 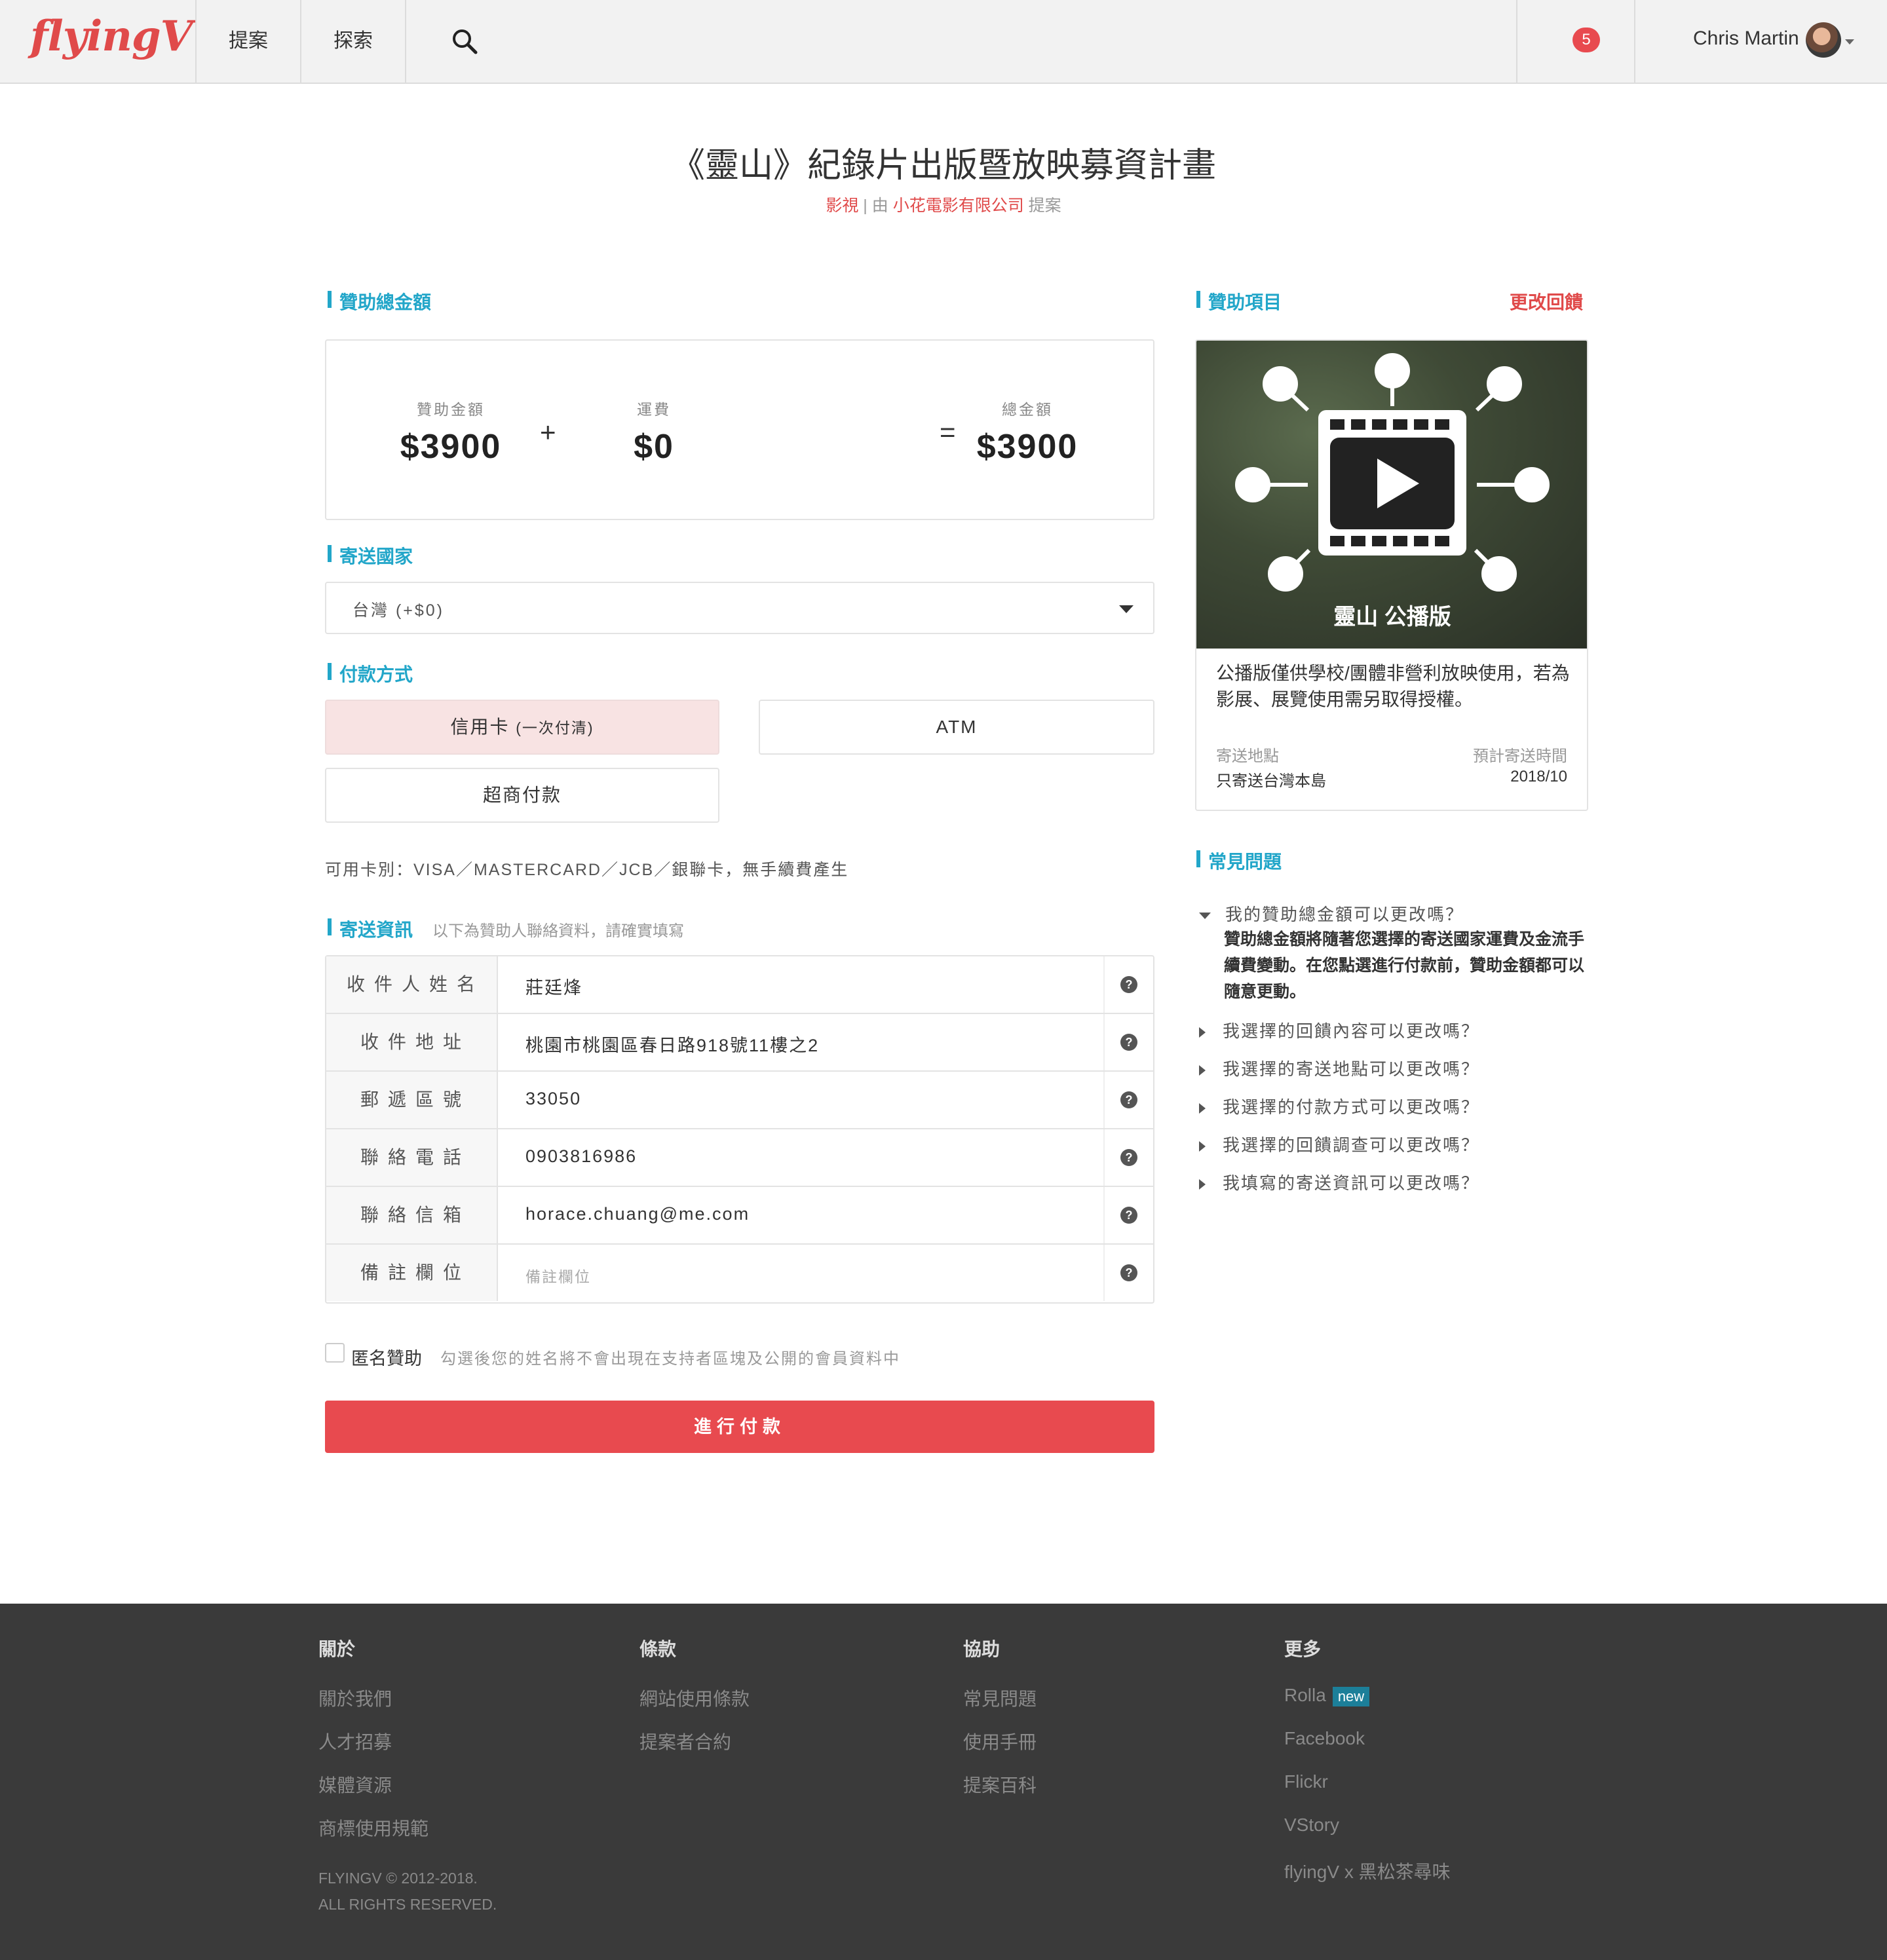 What do you see at coordinates (1000, 1785) in the screenshot?
I see `footer-link: 提案百科` at bounding box center [1000, 1785].